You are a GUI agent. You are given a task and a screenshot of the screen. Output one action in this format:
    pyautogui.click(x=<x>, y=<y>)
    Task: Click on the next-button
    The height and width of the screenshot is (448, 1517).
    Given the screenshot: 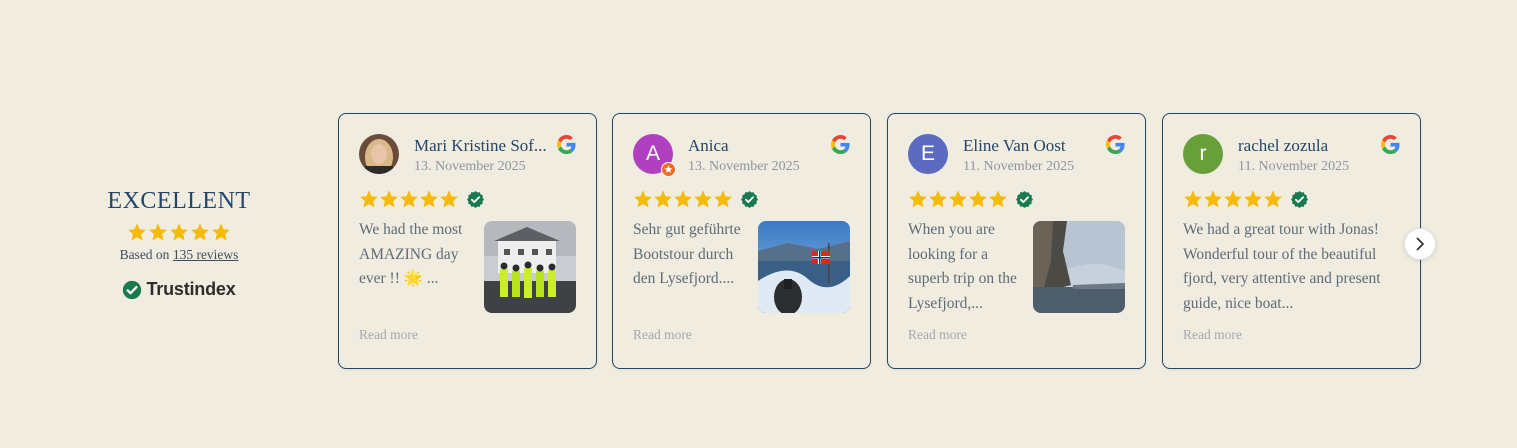 What is the action you would take?
    pyautogui.click(x=1420, y=244)
    